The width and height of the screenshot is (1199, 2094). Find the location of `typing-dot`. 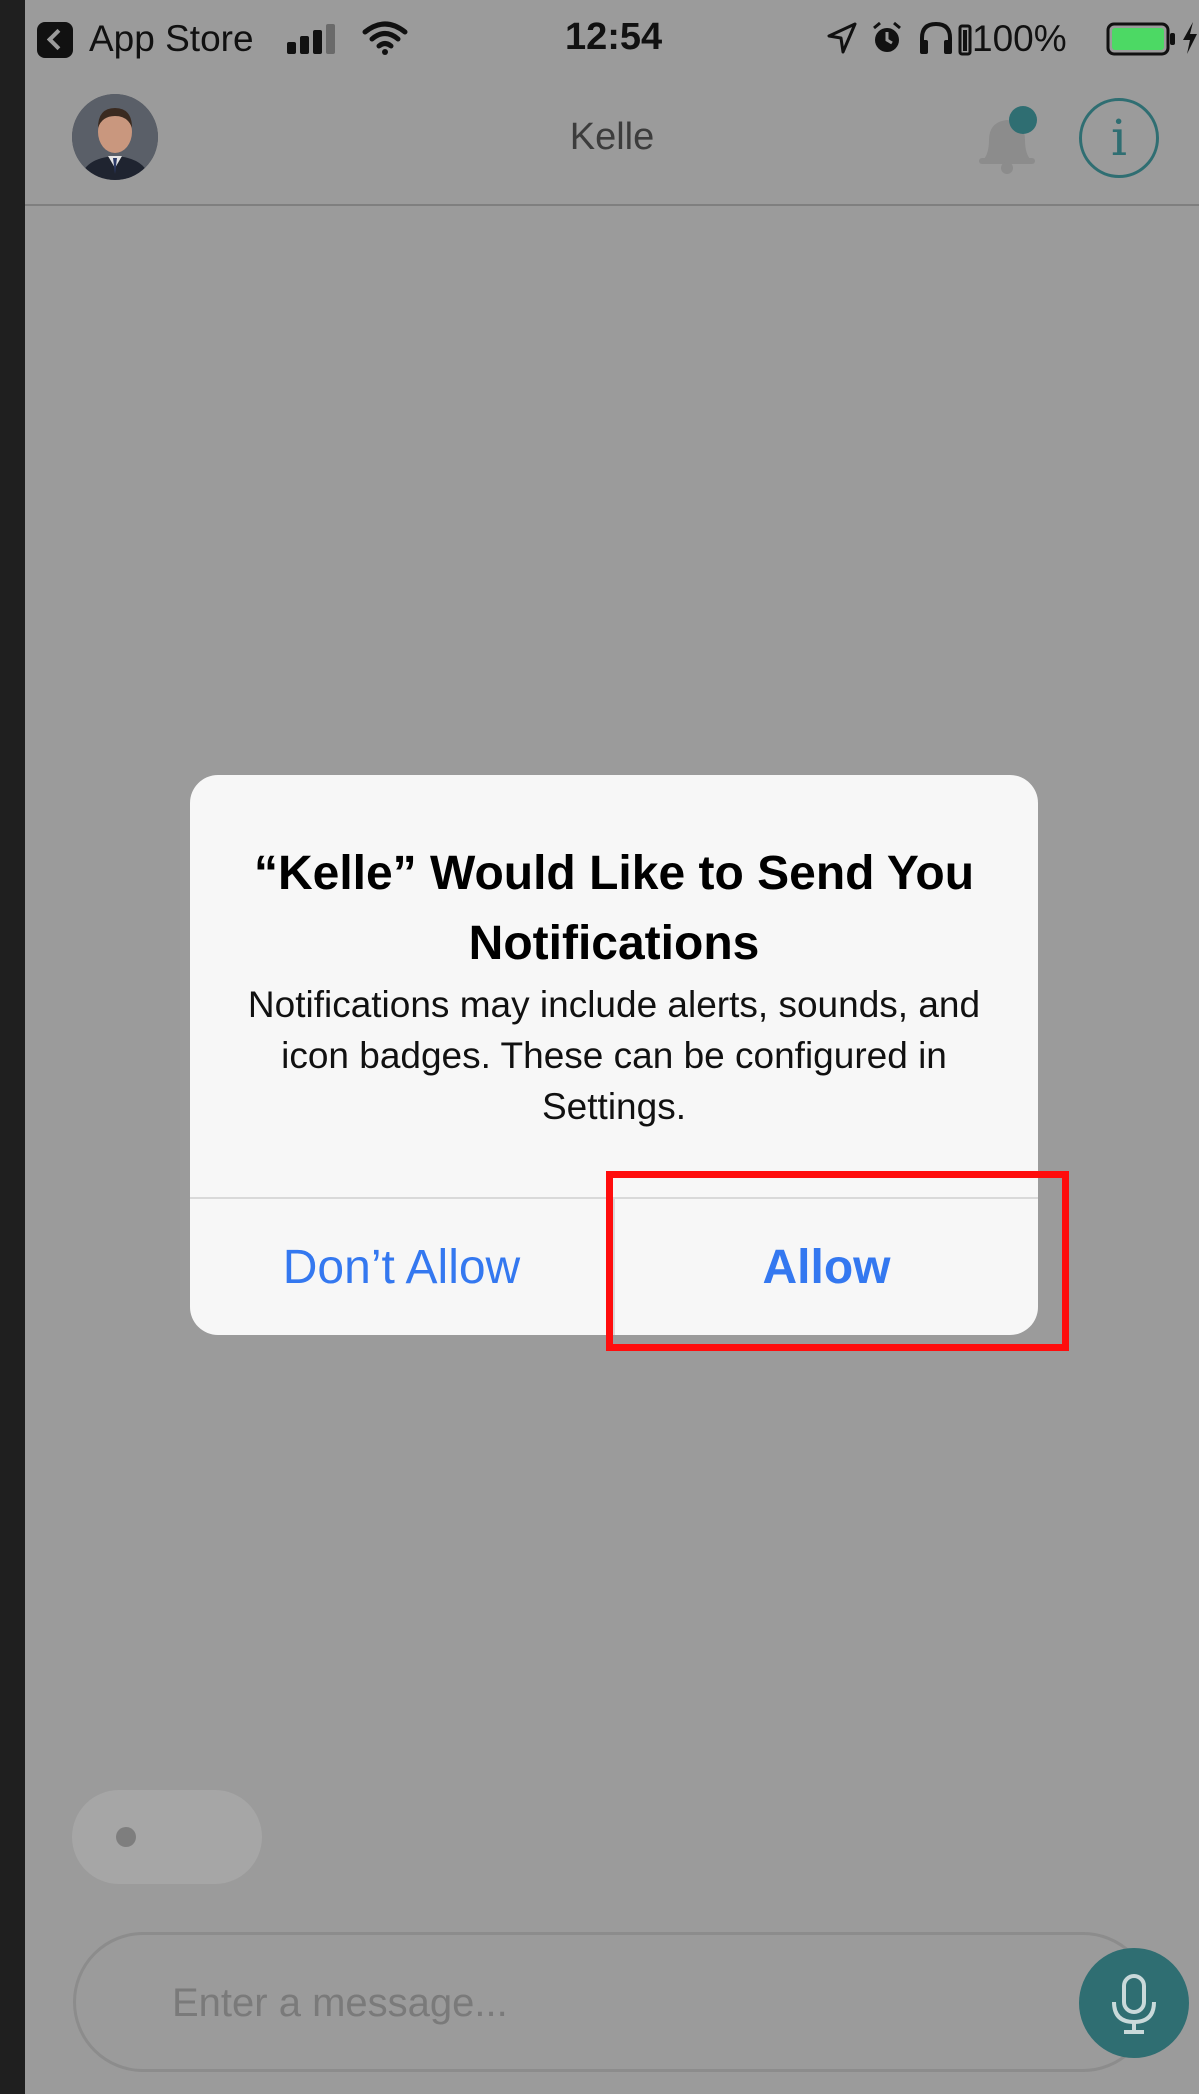

typing-dot is located at coordinates (126, 1837).